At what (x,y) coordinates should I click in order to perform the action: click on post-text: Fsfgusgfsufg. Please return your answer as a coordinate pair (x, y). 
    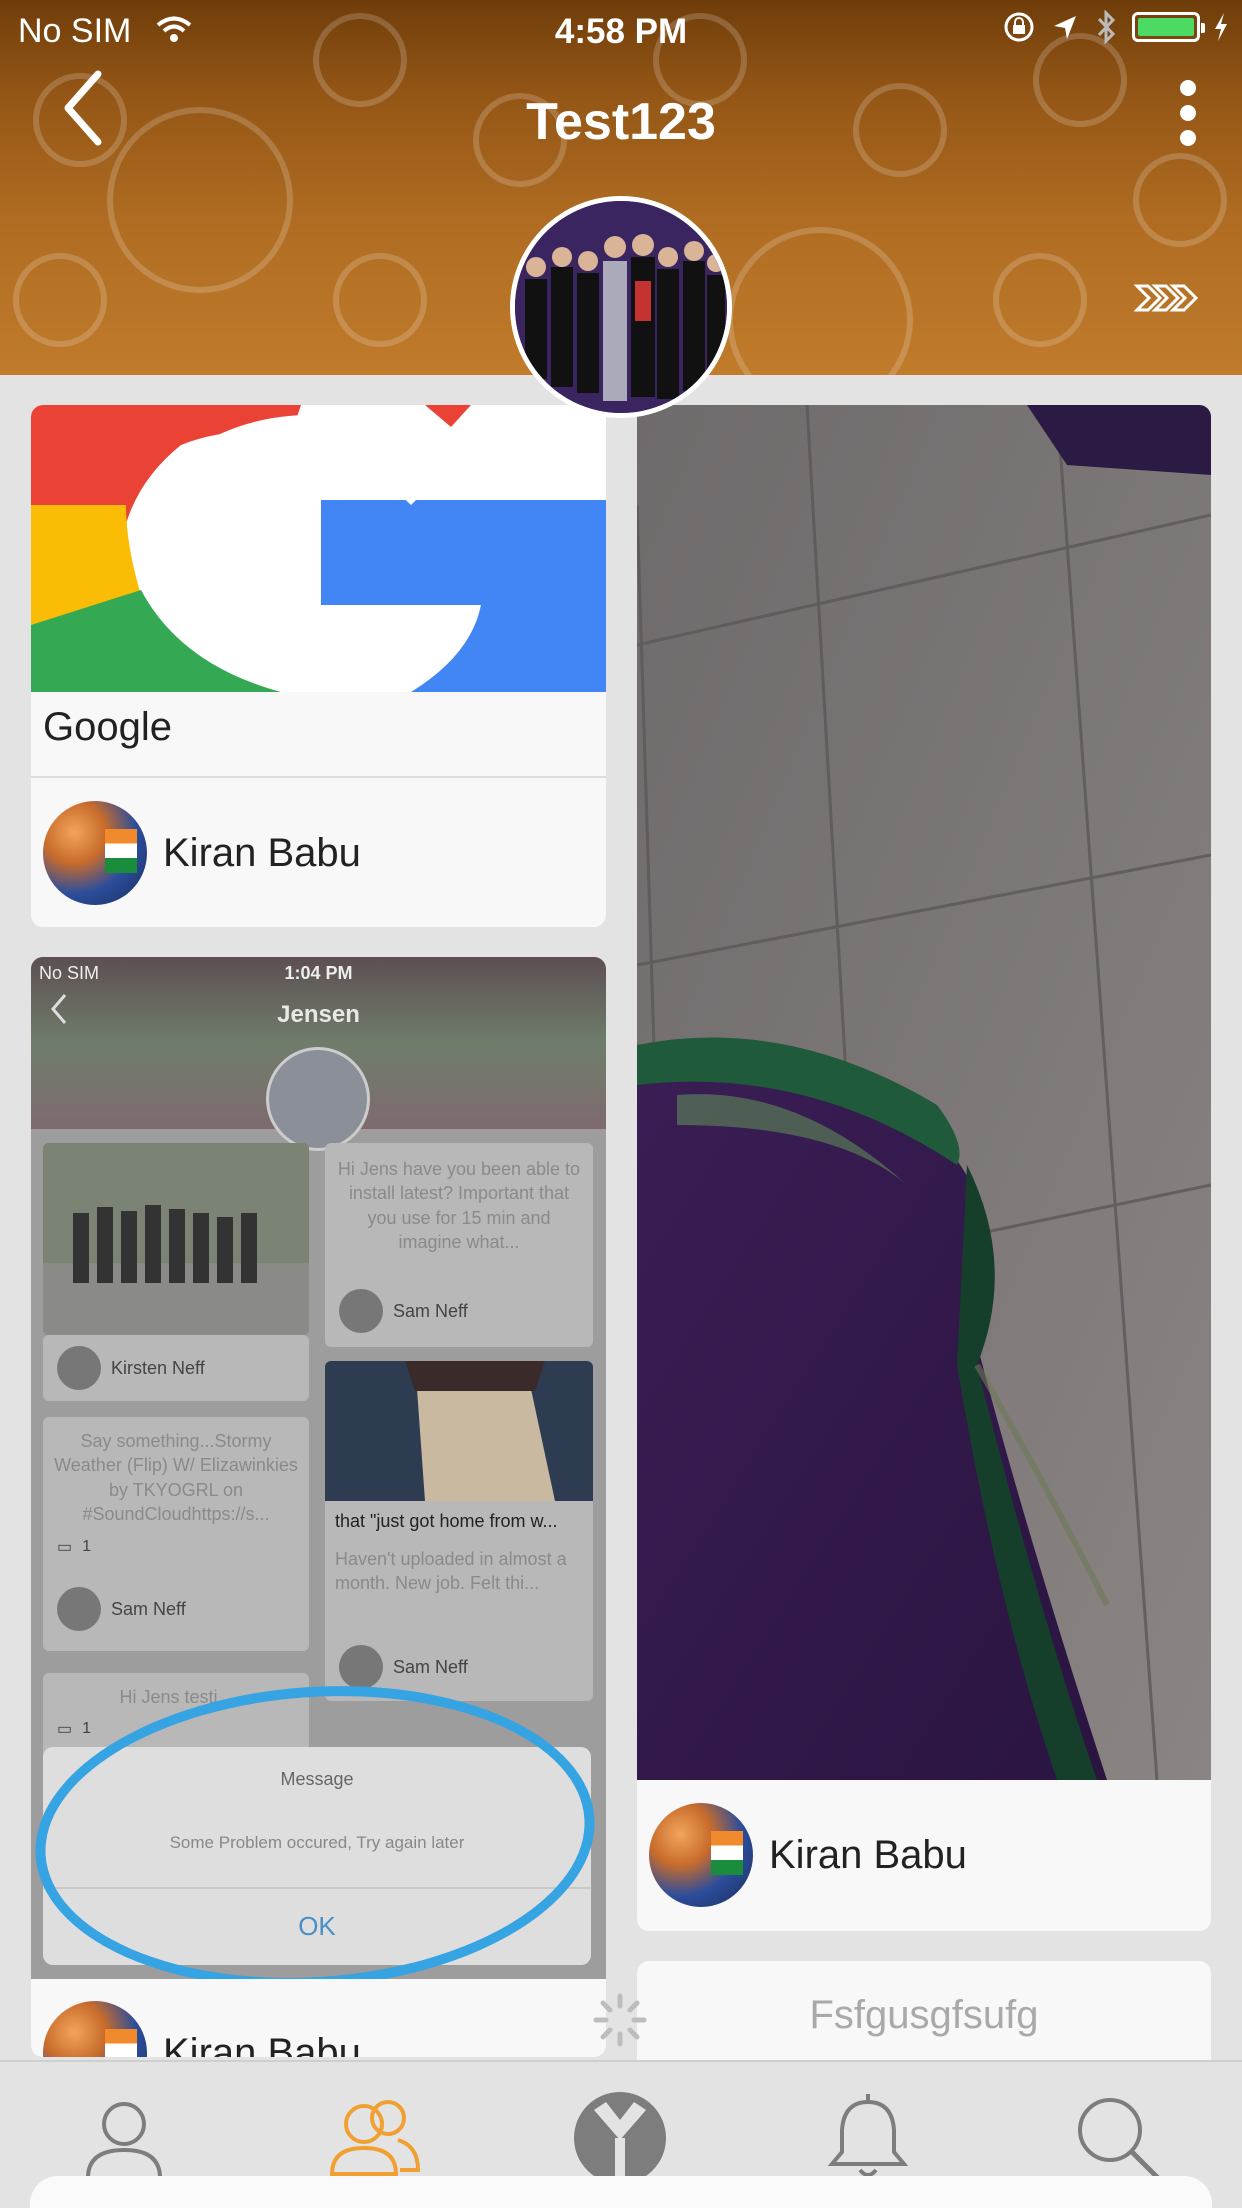
    Looking at the image, I should click on (924, 2015).